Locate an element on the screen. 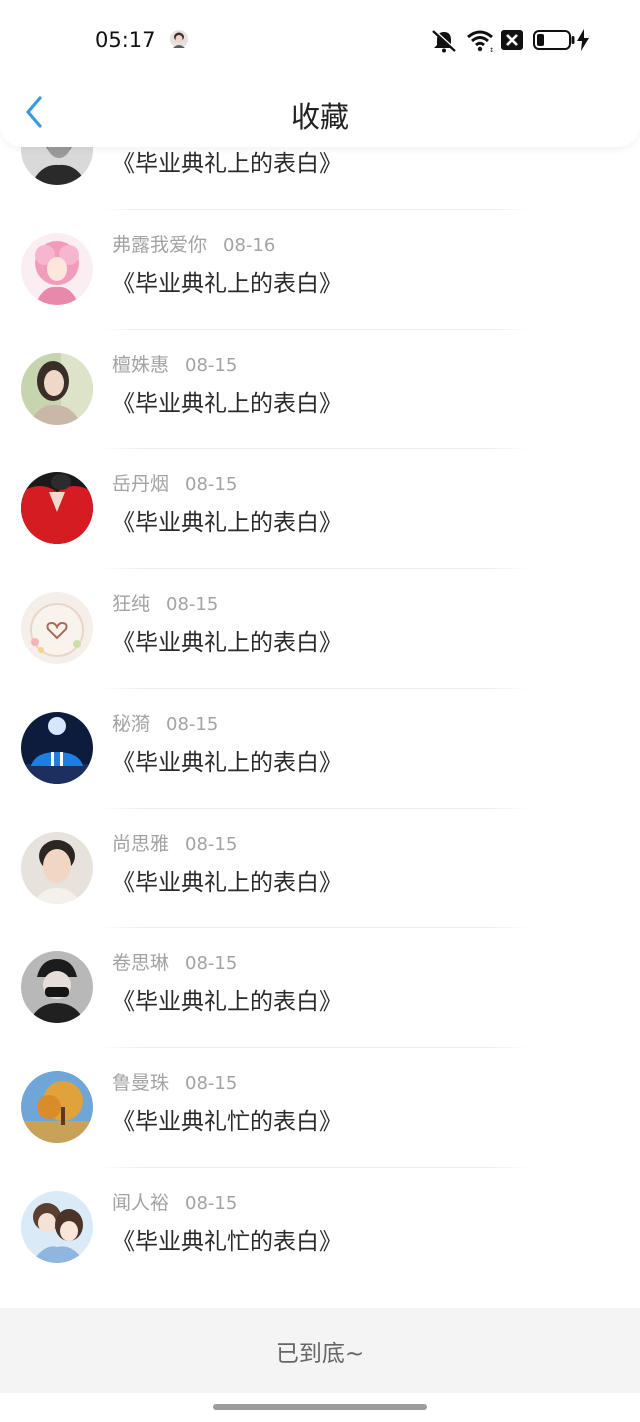 This screenshot has width=640, height=1422. item-username: 秘漪 is located at coordinates (131, 723).